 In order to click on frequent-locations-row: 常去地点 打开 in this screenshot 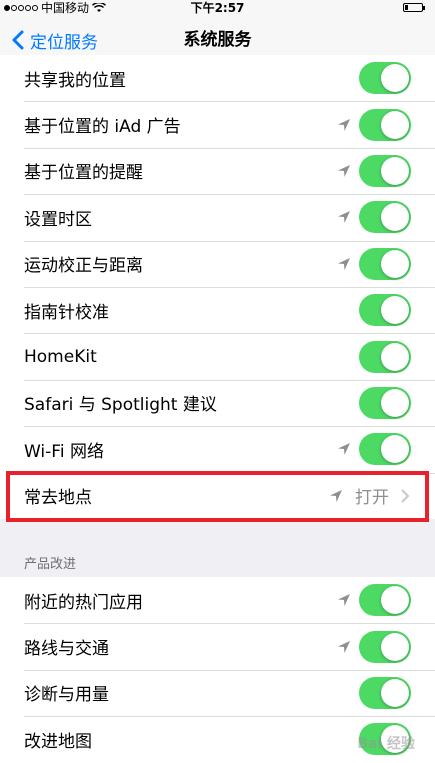, I will do `click(217, 495)`.